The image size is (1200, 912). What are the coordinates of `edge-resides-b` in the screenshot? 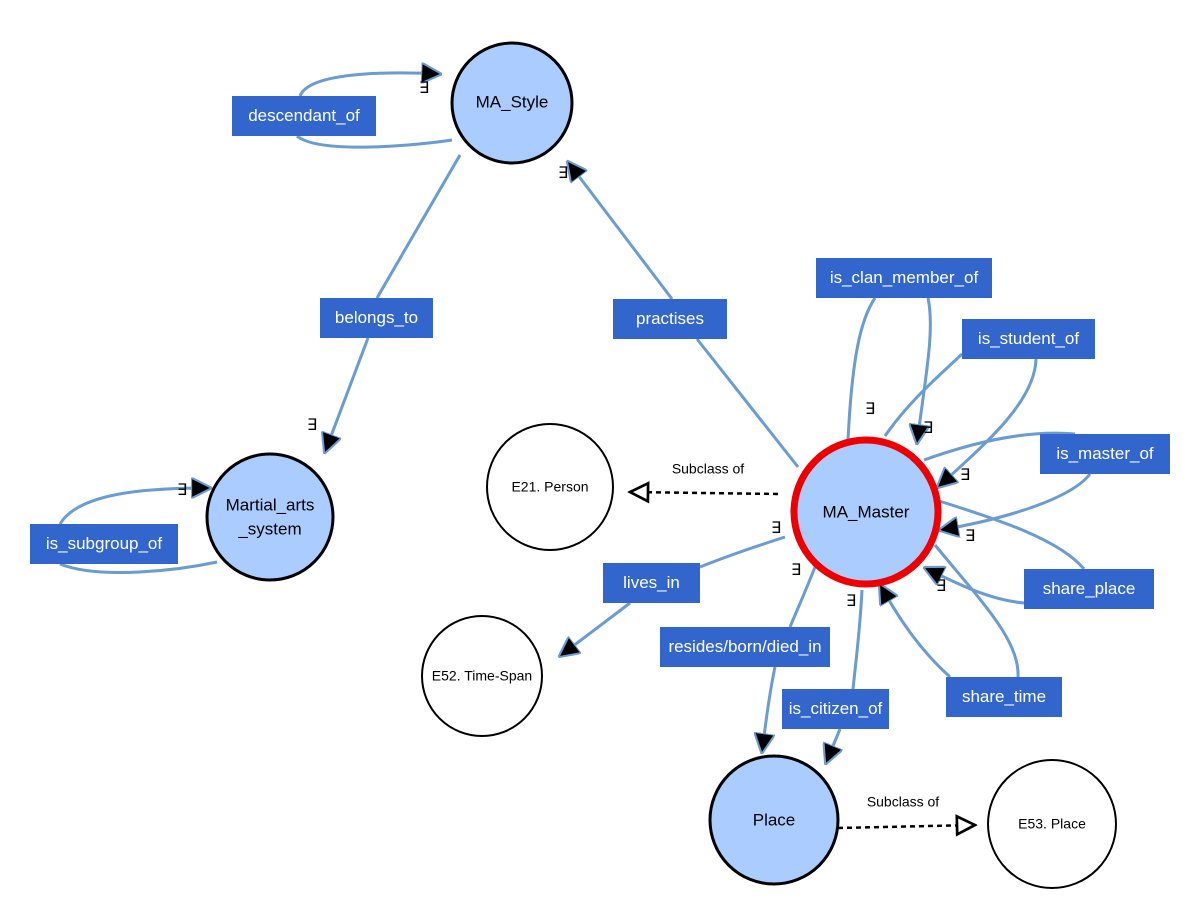 It's located at (769, 709).